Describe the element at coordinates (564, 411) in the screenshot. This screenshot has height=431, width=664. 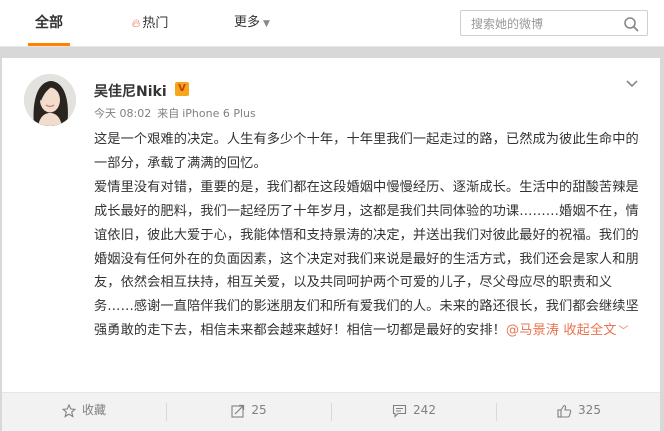
I see `thumbs-up-icon` at that location.